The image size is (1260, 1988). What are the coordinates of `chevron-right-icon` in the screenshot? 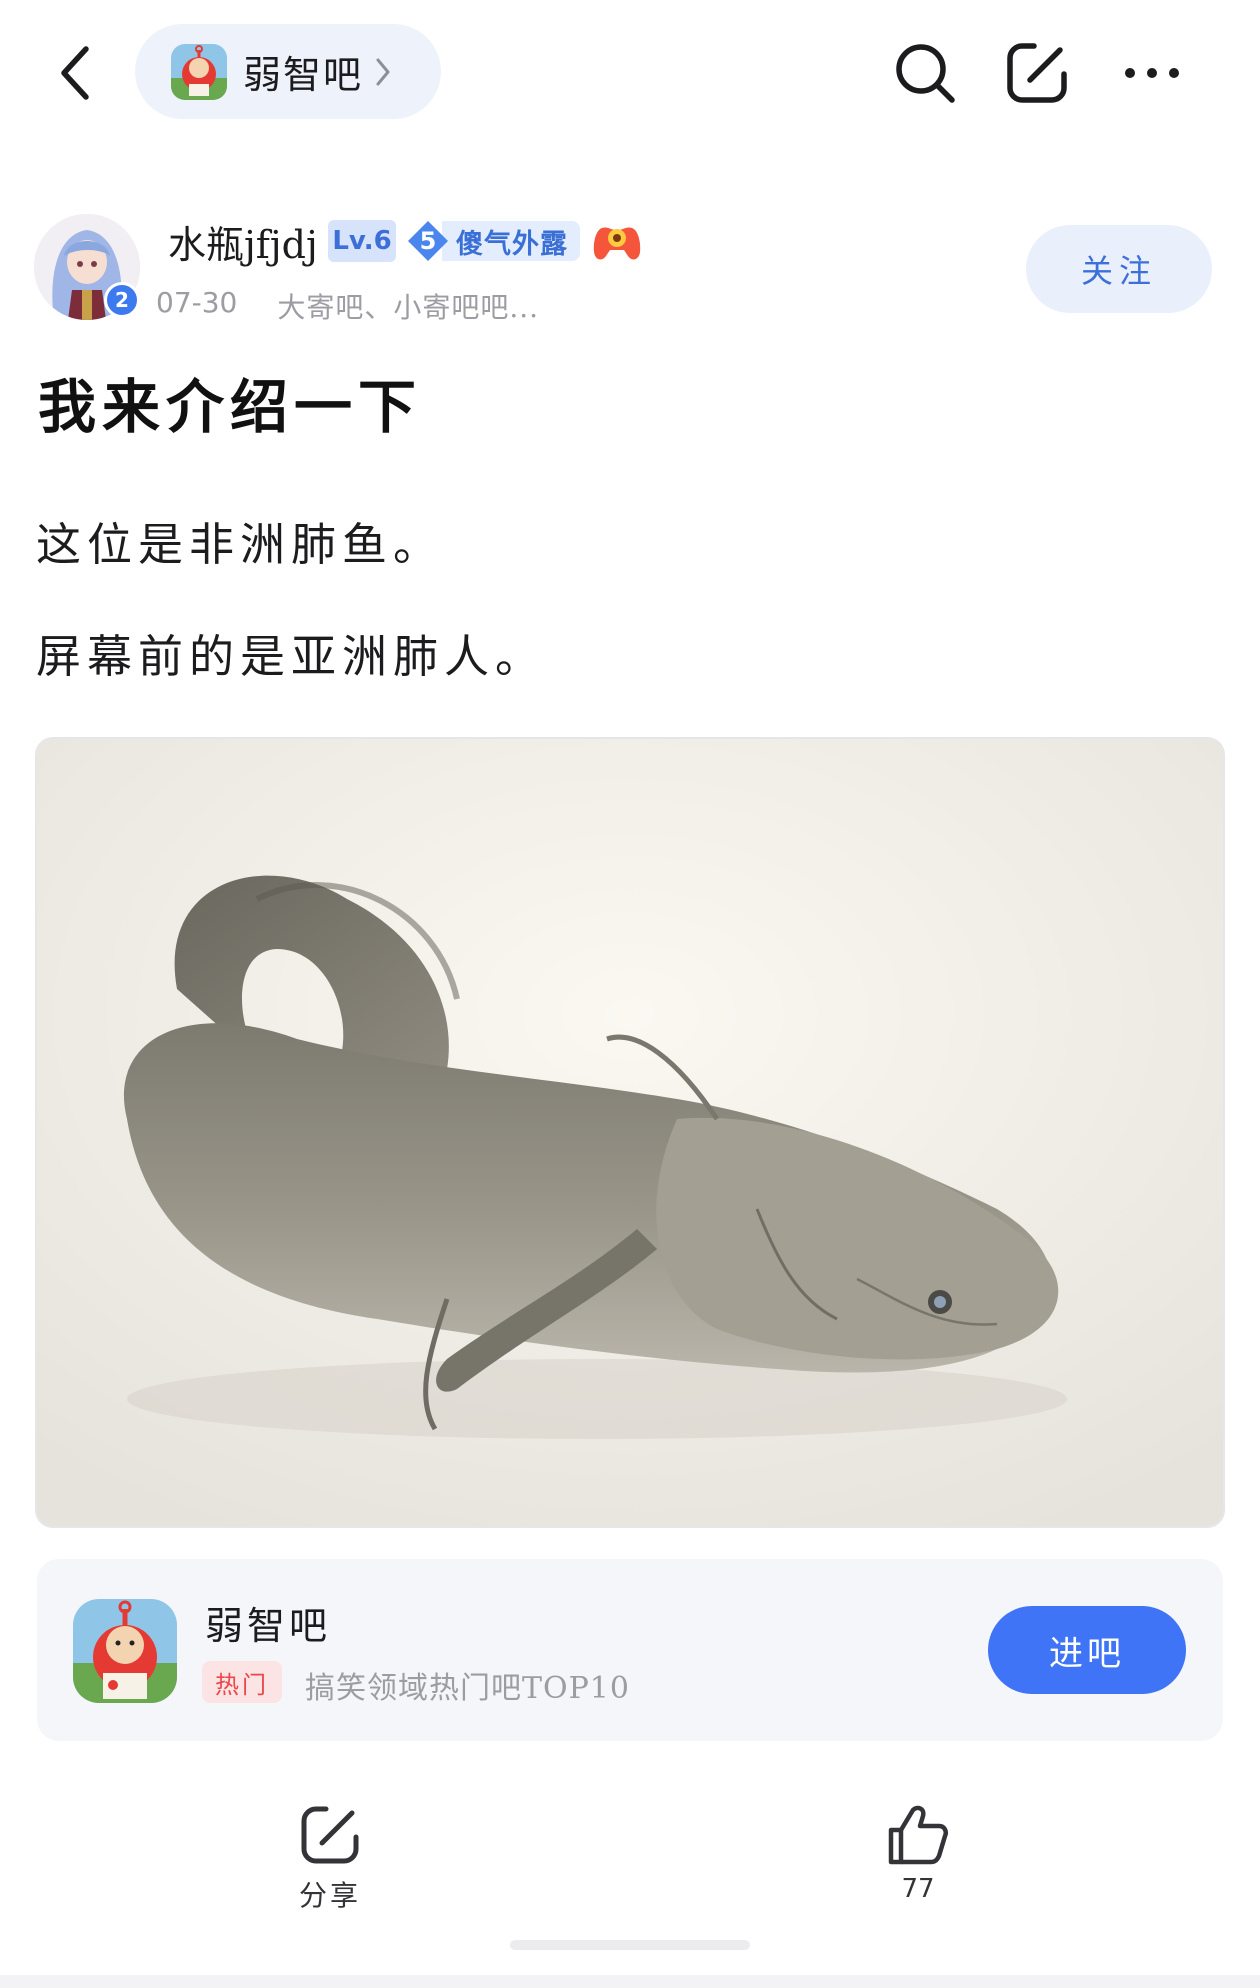 It's located at (386, 72).